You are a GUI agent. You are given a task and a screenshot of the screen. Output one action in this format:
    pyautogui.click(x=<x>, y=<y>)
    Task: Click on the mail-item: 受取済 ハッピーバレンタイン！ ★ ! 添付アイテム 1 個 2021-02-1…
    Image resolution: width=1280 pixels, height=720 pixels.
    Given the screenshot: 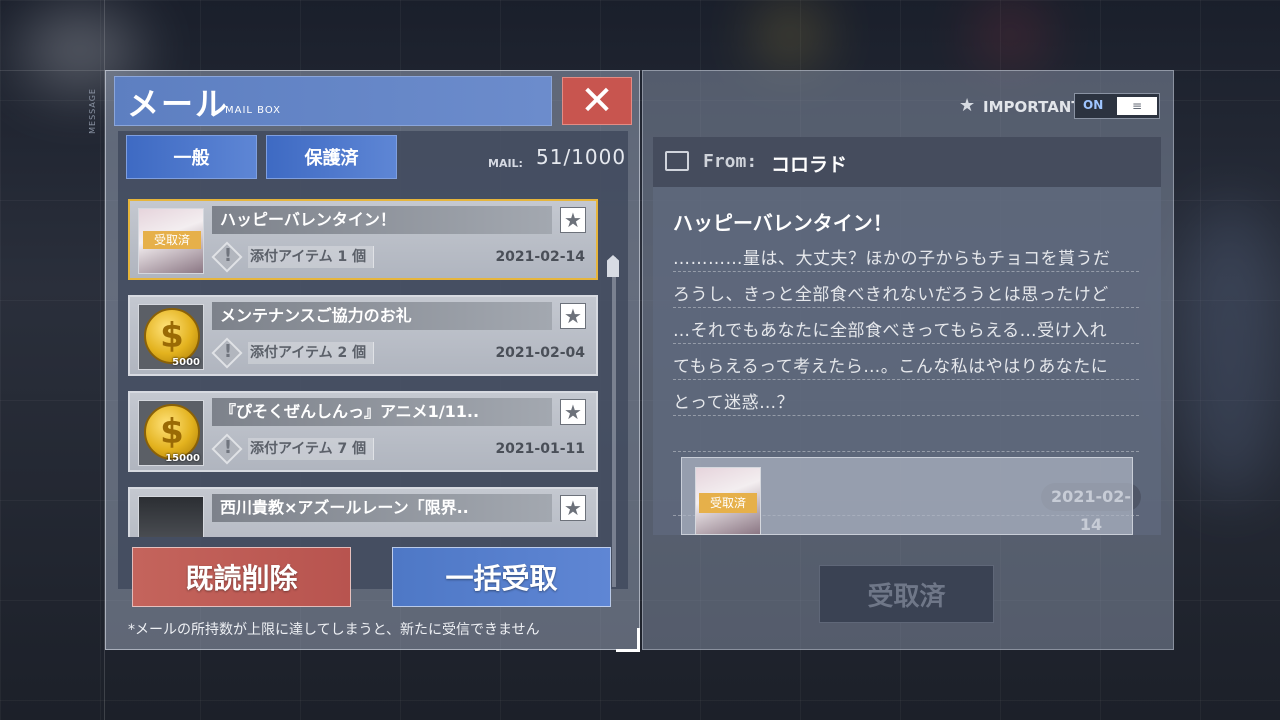 What is the action you would take?
    pyautogui.click(x=363, y=239)
    